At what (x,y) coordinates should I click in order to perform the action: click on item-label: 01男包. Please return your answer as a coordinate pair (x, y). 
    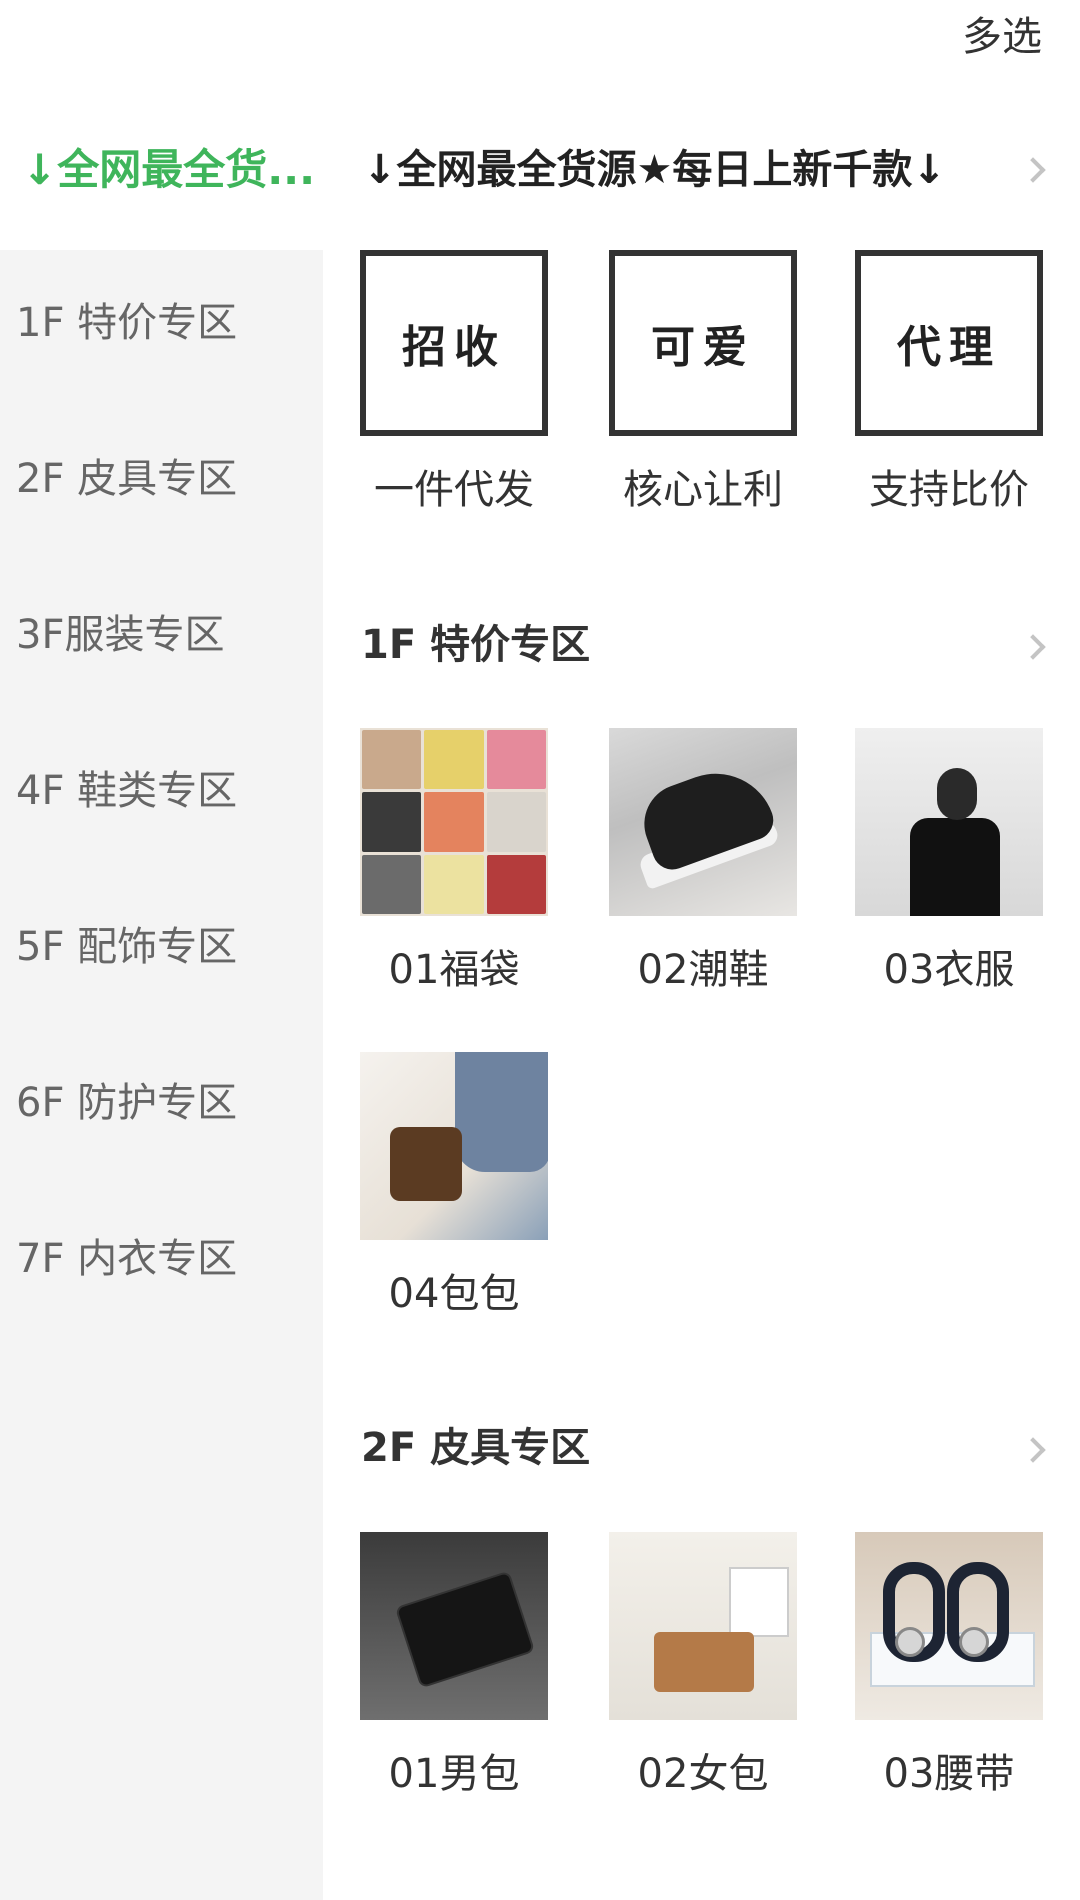
    Looking at the image, I should click on (454, 1774).